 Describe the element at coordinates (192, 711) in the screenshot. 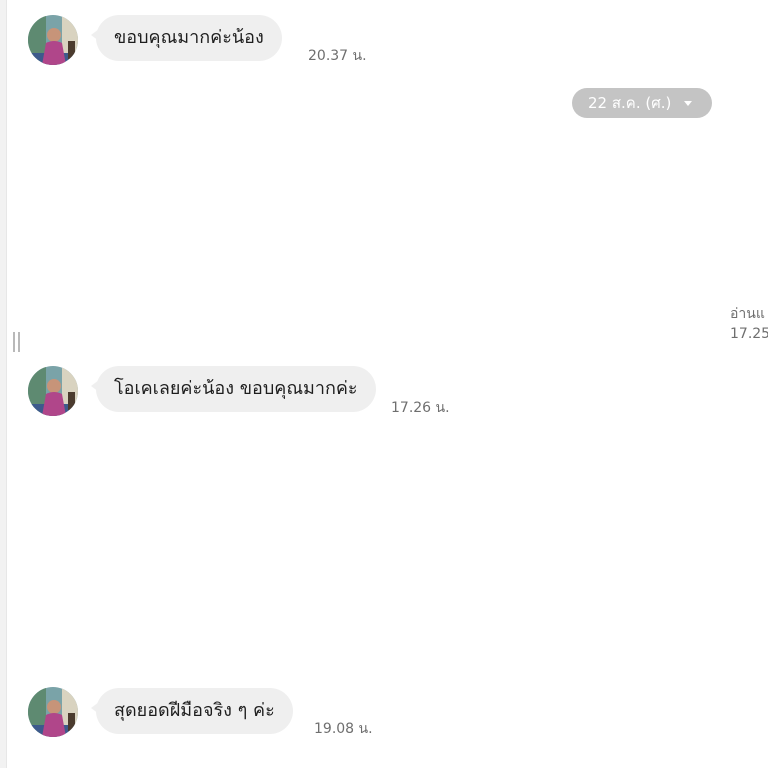

I see `message-bubble: สุดยอดฝีมือจริง ๆ ค่ะ` at that location.